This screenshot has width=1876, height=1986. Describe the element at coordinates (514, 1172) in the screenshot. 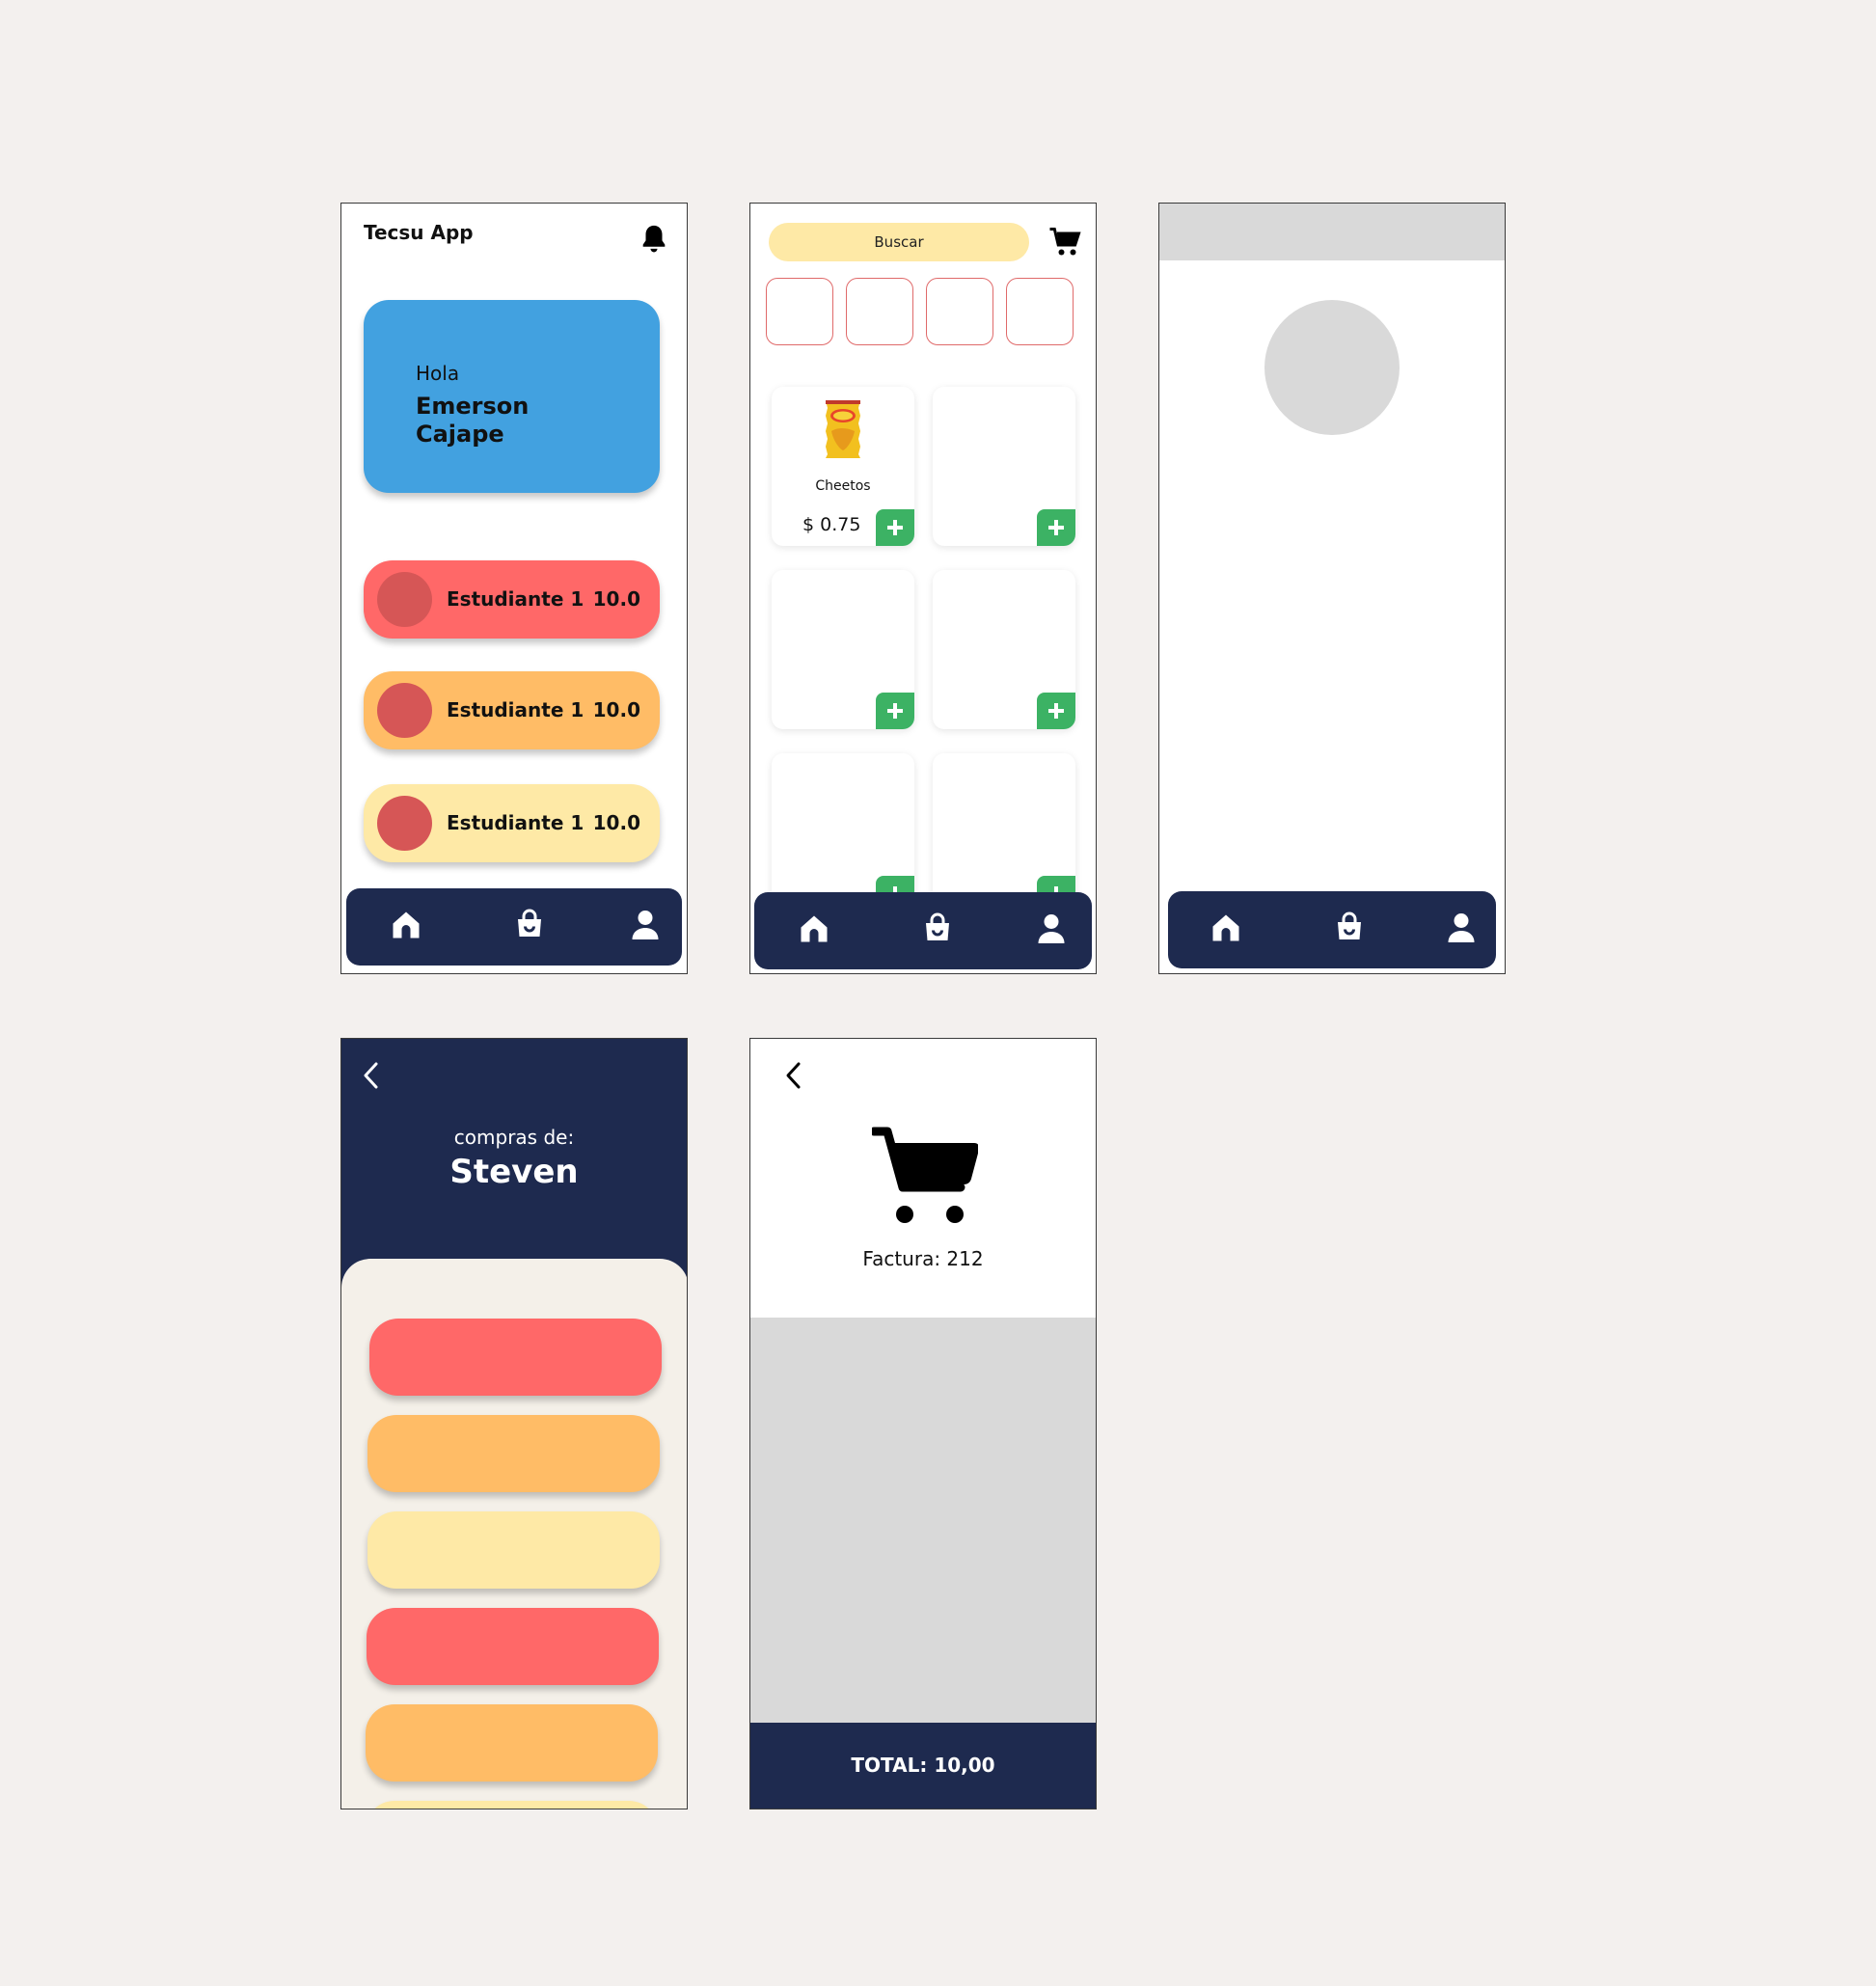

I see `purchases-owner-name: Steven` at that location.